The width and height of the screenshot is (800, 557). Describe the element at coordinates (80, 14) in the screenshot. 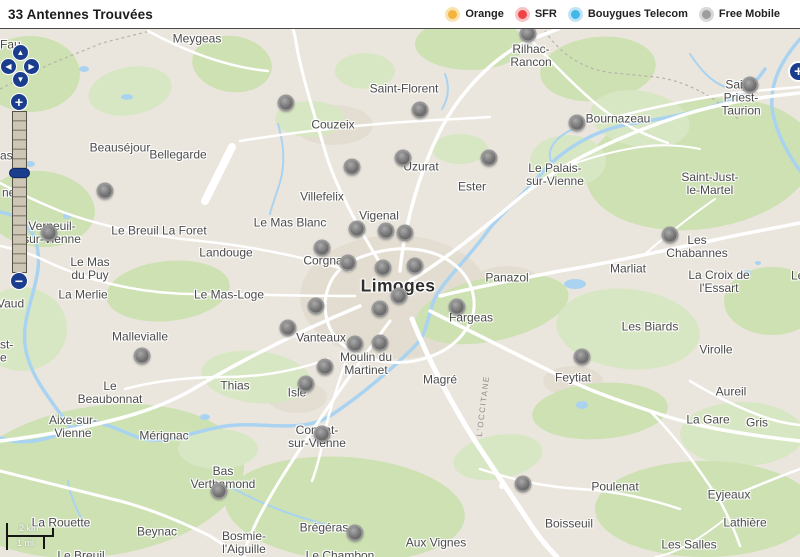

I see `page-title: 33 Antennes Trouvées` at that location.